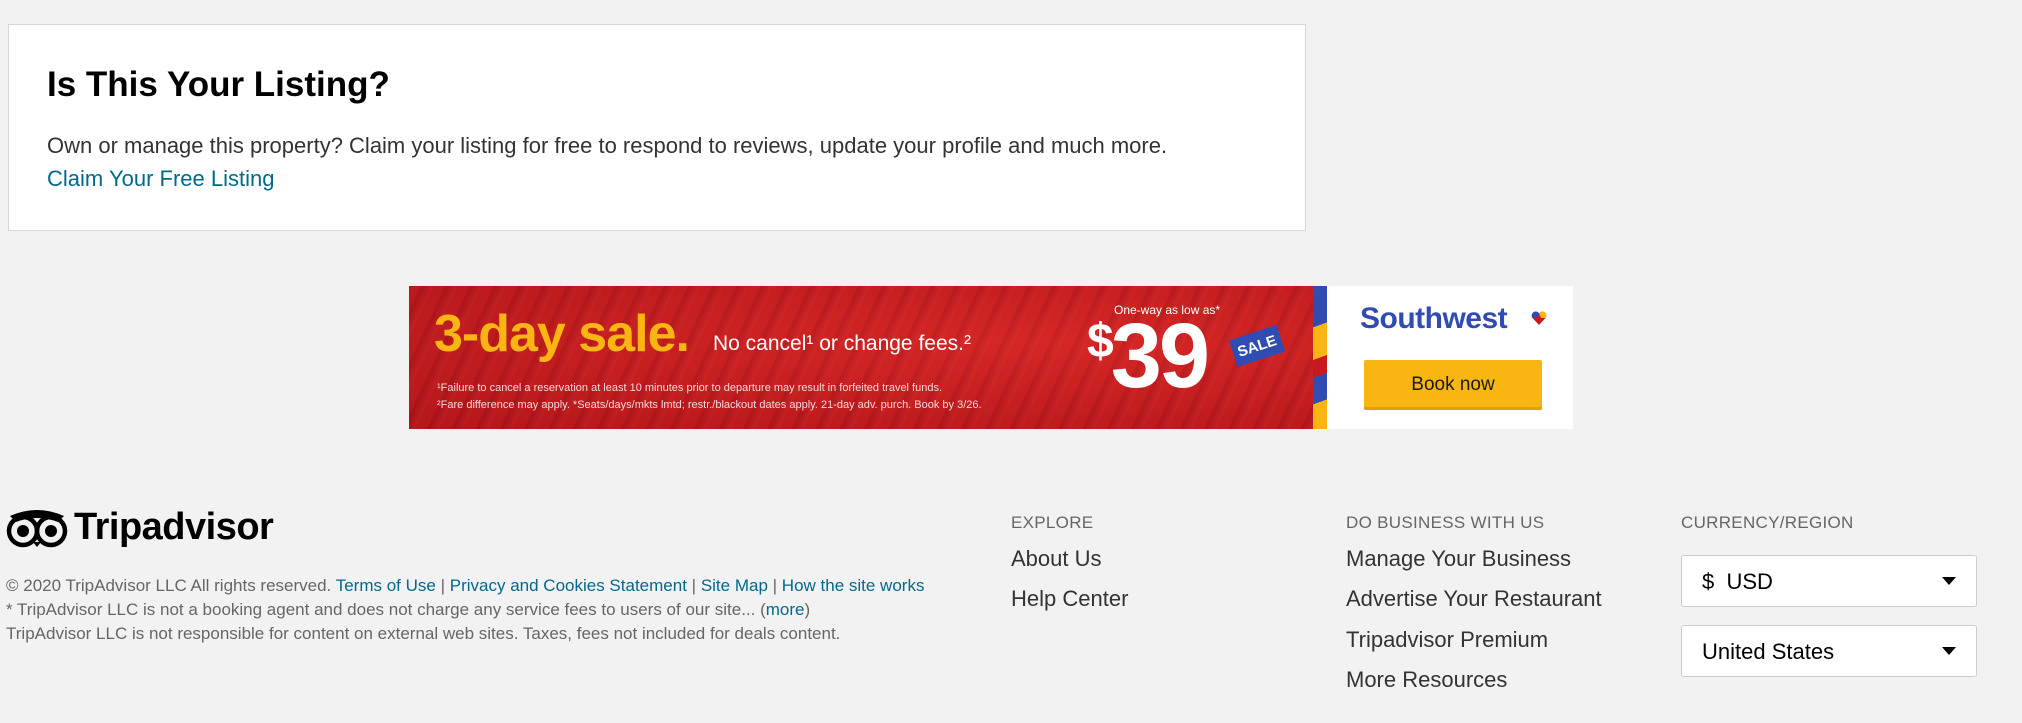 The width and height of the screenshot is (2022, 723). Describe the element at coordinates (37, 528) in the screenshot. I see `owl-eyes-icon` at that location.